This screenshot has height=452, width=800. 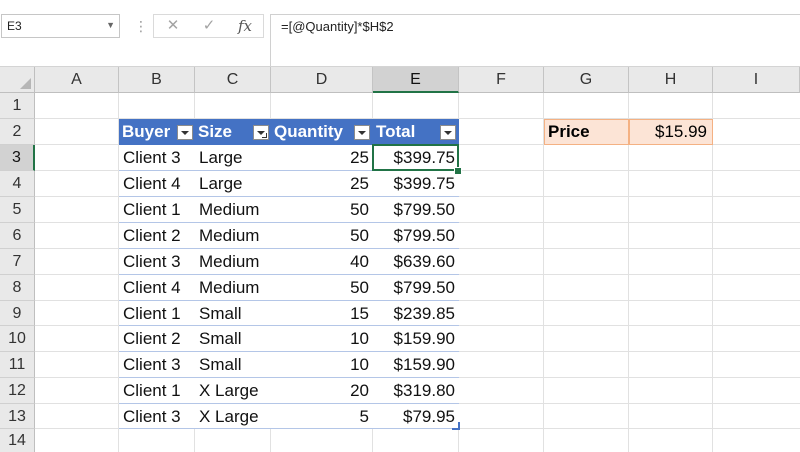 I want to click on table-header-buyer: Buyer, so click(x=157, y=132).